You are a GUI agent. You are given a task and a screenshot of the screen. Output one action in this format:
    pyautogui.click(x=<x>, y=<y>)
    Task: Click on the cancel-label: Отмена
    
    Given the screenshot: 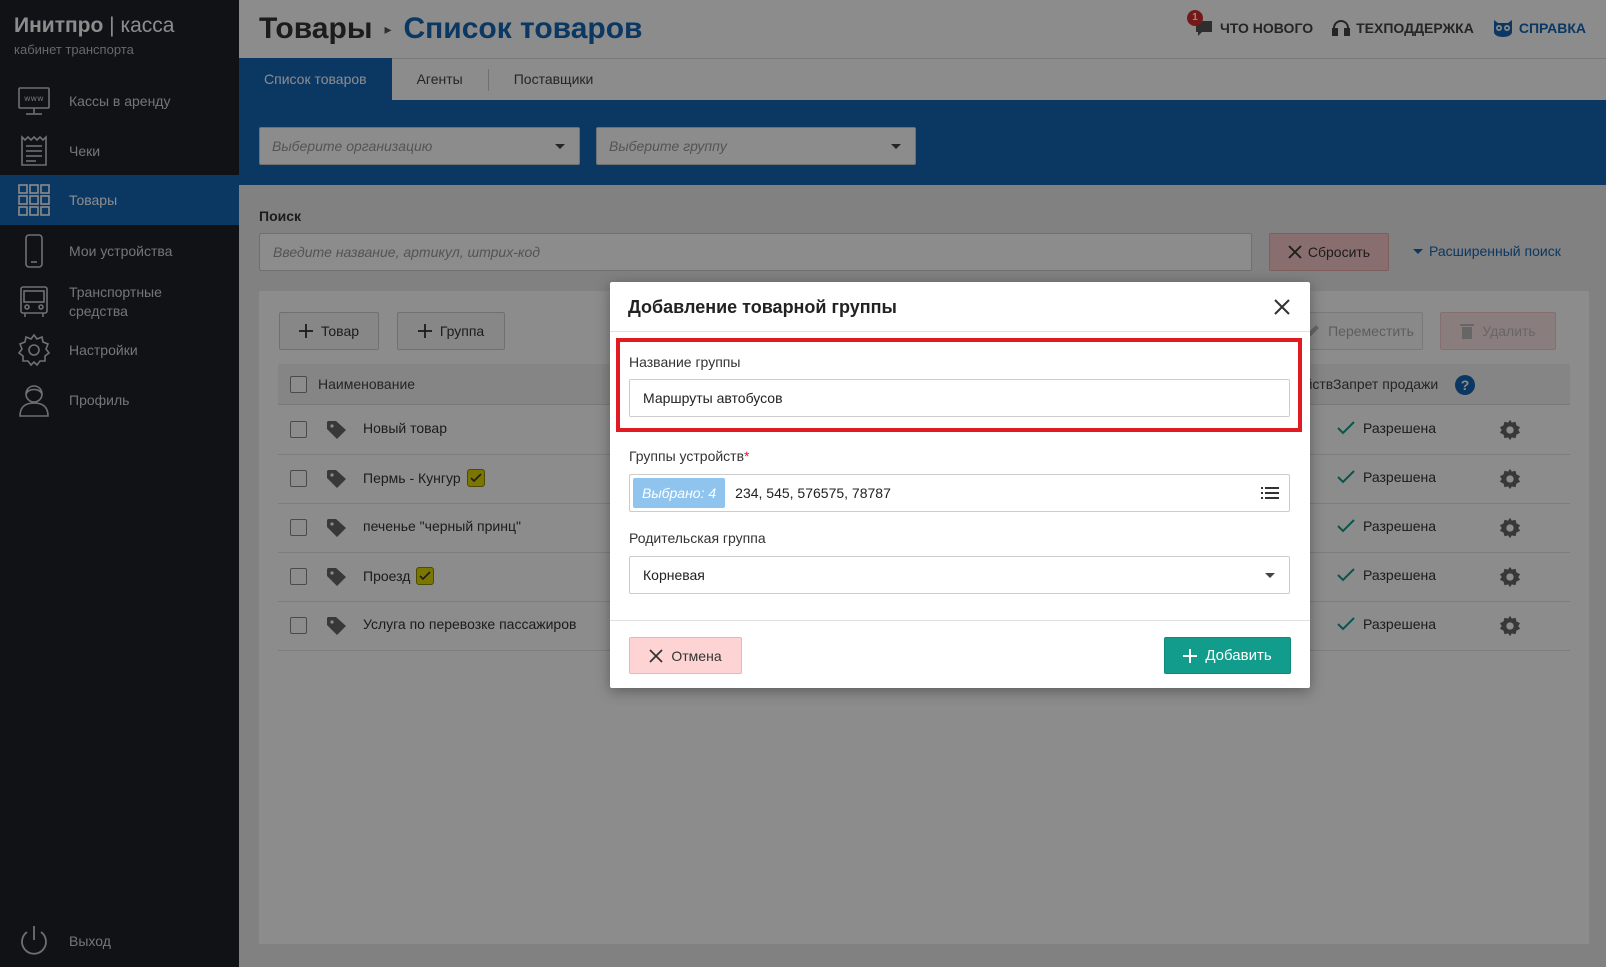 What is the action you would take?
    pyautogui.click(x=696, y=655)
    